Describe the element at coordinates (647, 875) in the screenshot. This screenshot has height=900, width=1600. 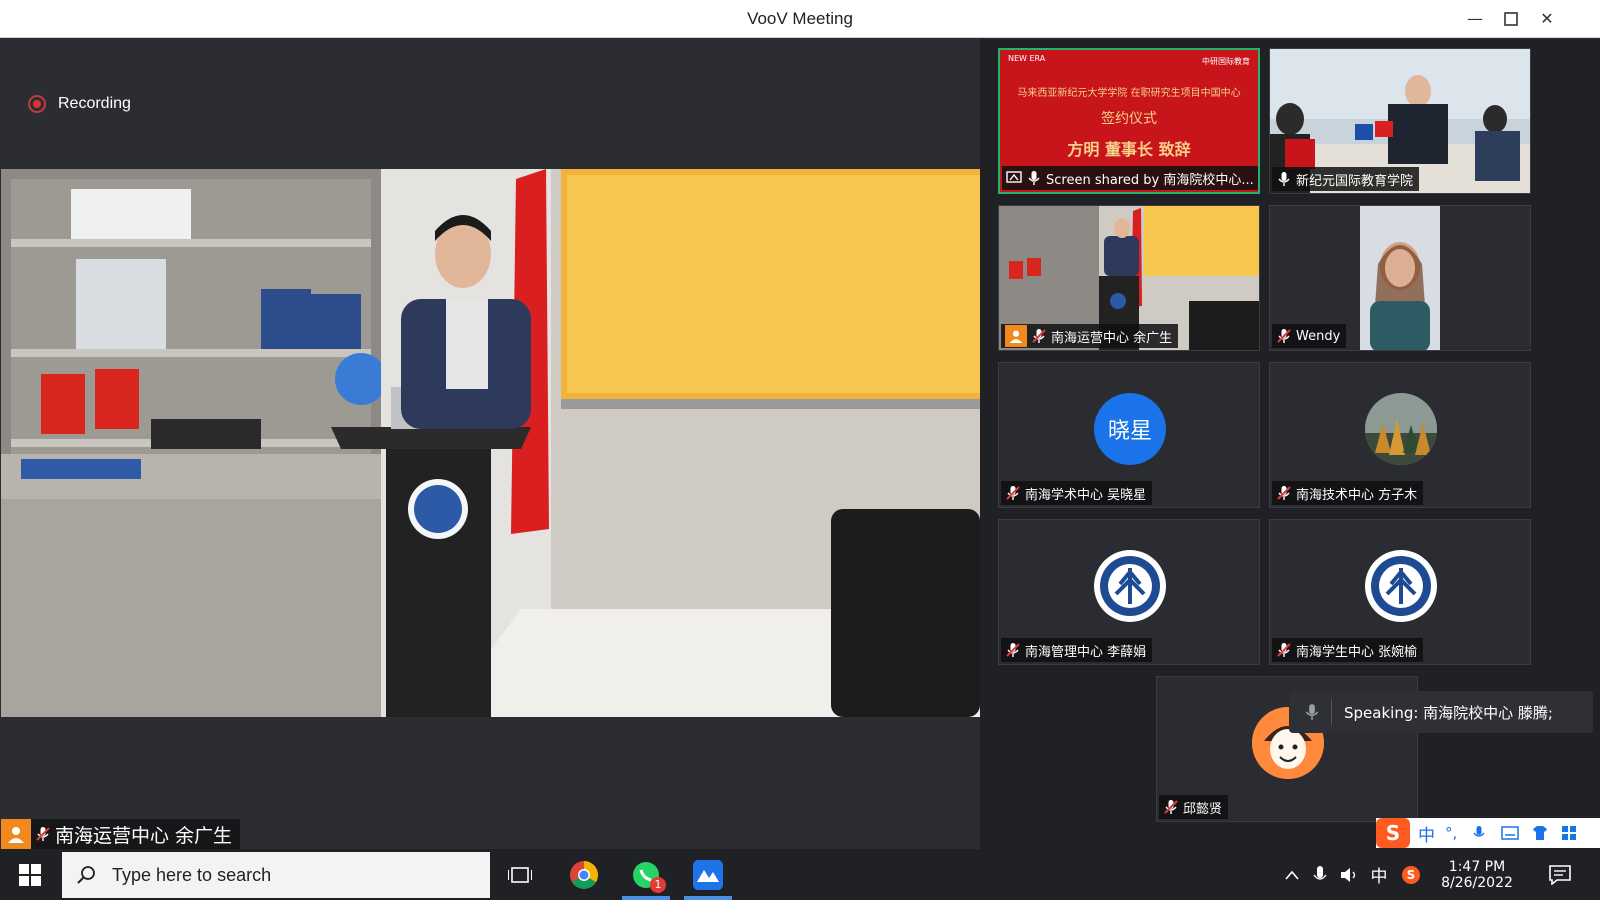
I see `whatsapp-icon: 1` at that location.